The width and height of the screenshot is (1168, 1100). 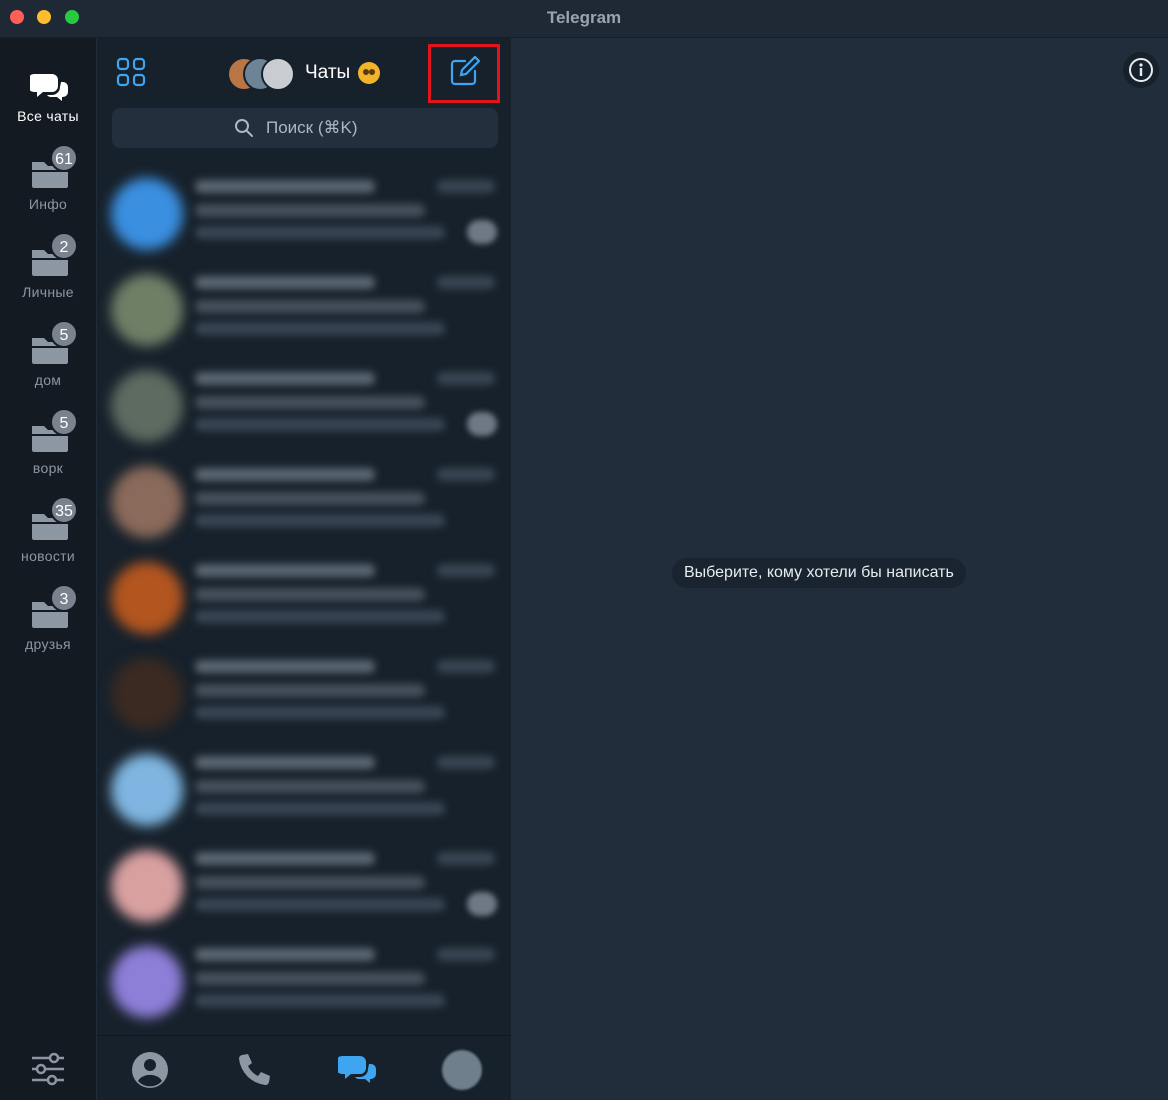 I want to click on search-bar, so click(x=305, y=128).